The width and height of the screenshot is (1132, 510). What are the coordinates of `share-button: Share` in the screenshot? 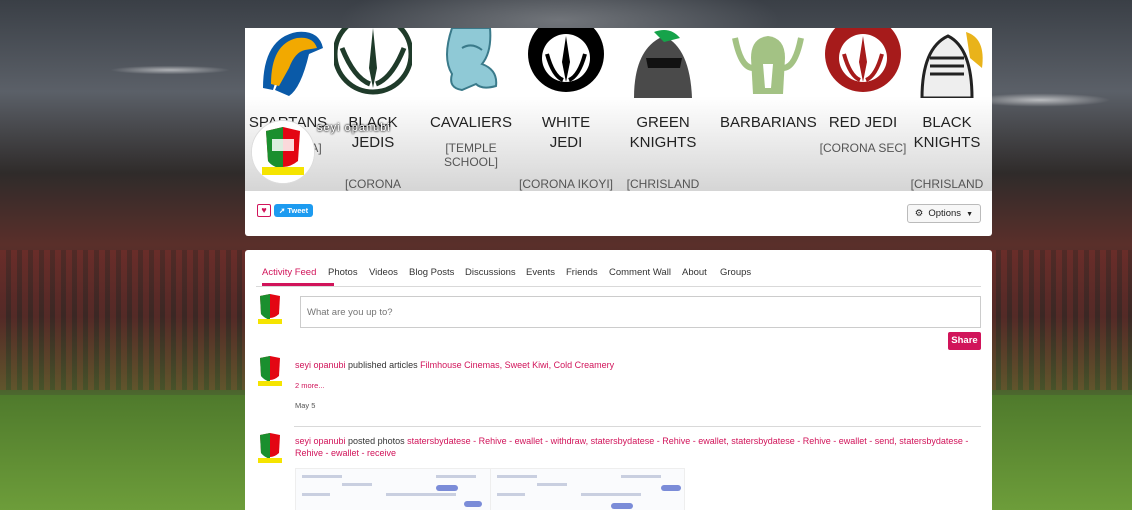 It's located at (964, 341).